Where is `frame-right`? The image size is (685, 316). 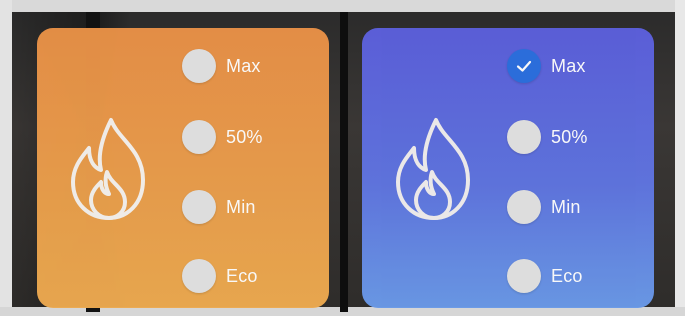
frame-right is located at coordinates (680, 158).